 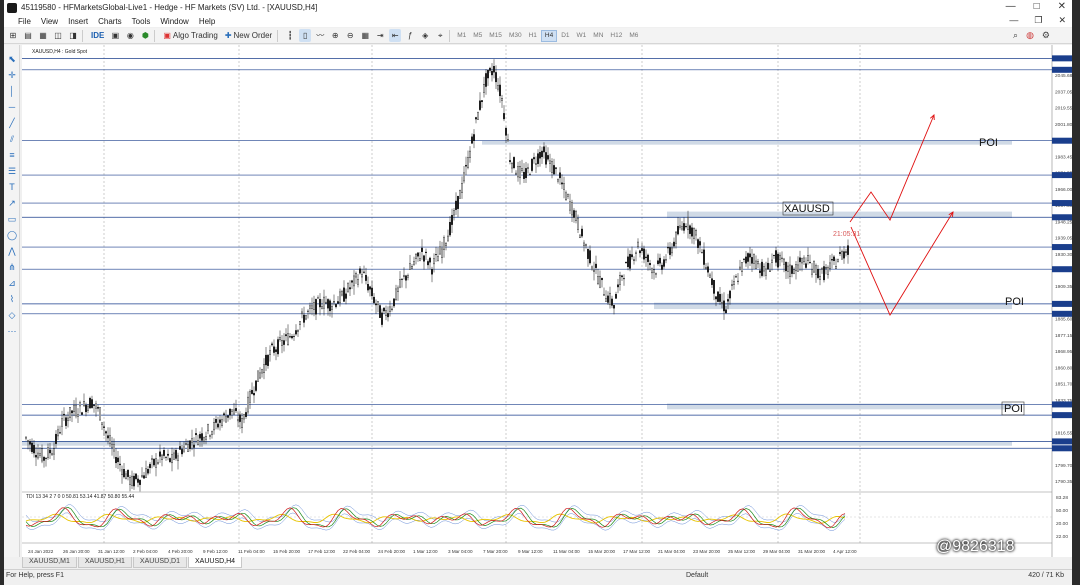 What do you see at coordinates (12, 75) in the screenshot?
I see `crosshair-icon: ✛` at bounding box center [12, 75].